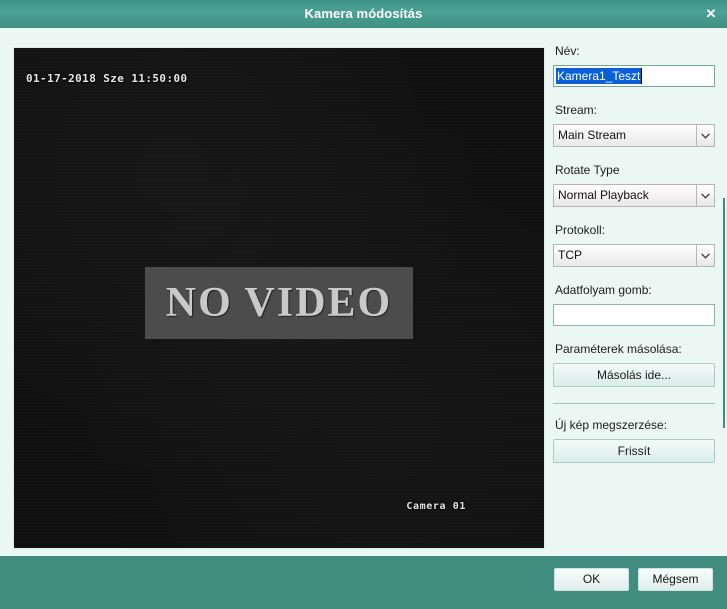  I want to click on dialog-title: Kamera módosítás, so click(363, 13).